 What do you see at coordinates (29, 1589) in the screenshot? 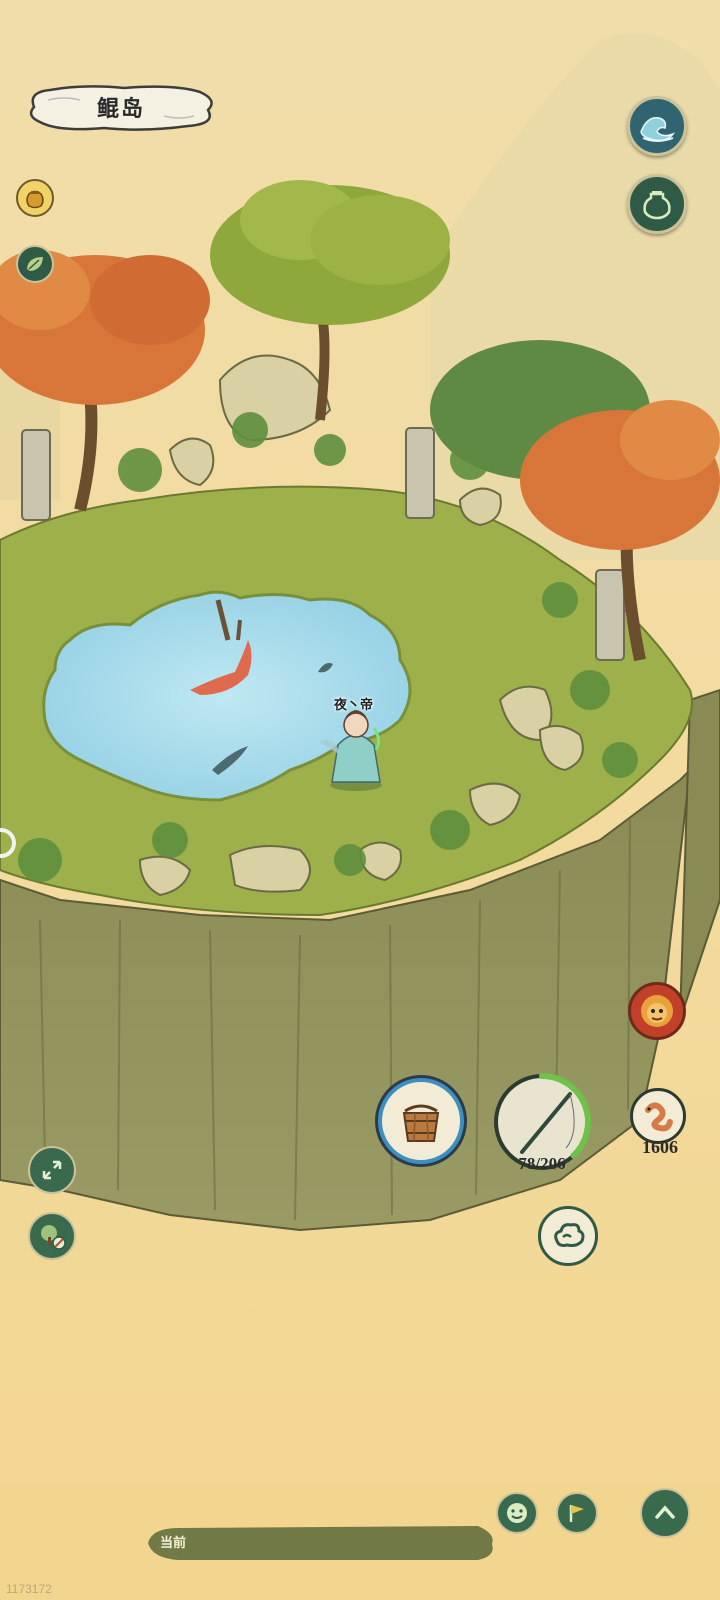
I see `user-id-watermark: 1173172` at bounding box center [29, 1589].